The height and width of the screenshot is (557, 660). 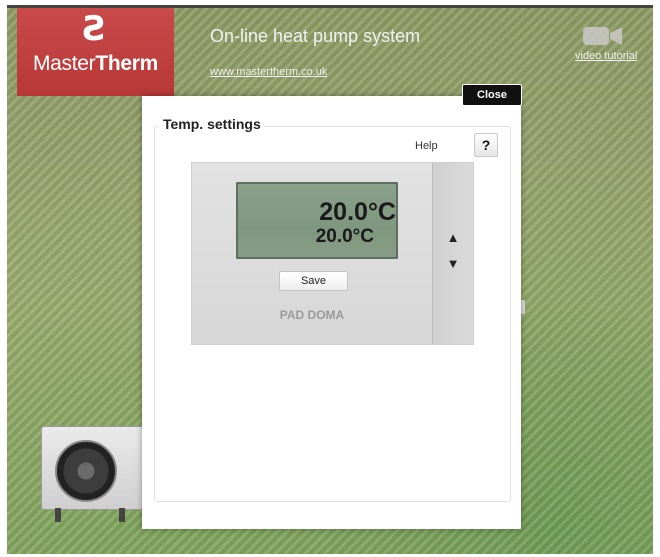 I want to click on help-button: ?, so click(x=486, y=145).